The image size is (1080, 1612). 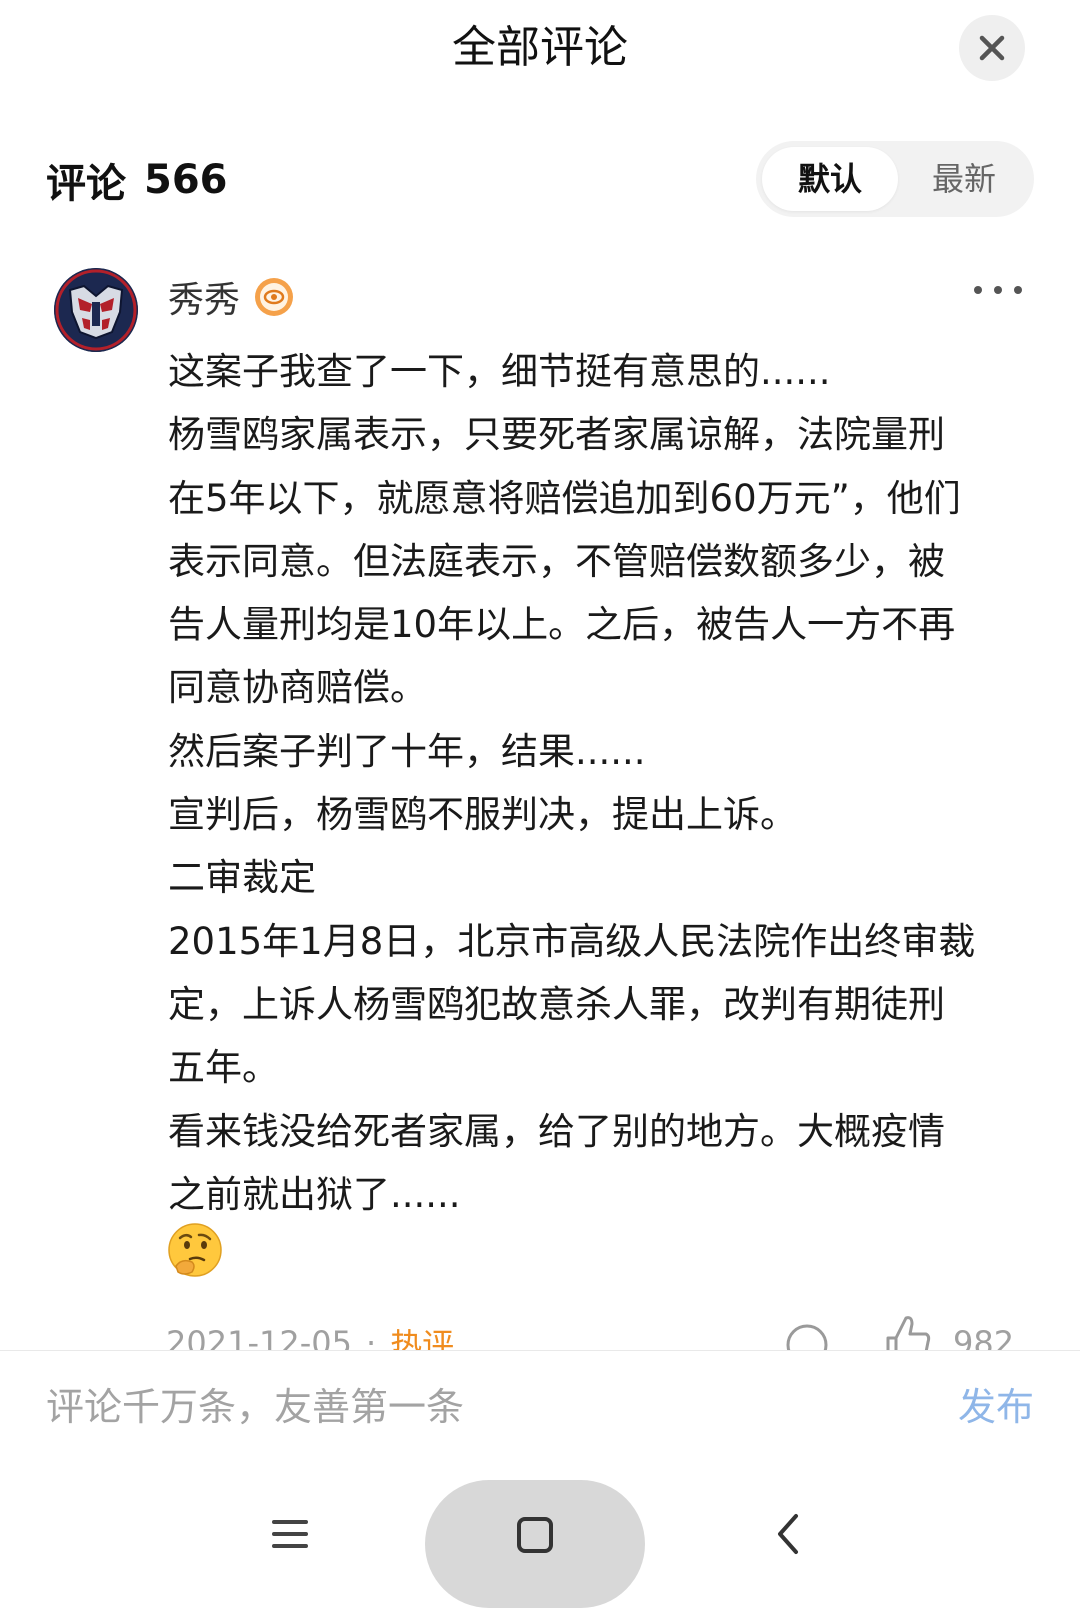 I want to click on sort-latest-button: 最新, so click(x=964, y=179).